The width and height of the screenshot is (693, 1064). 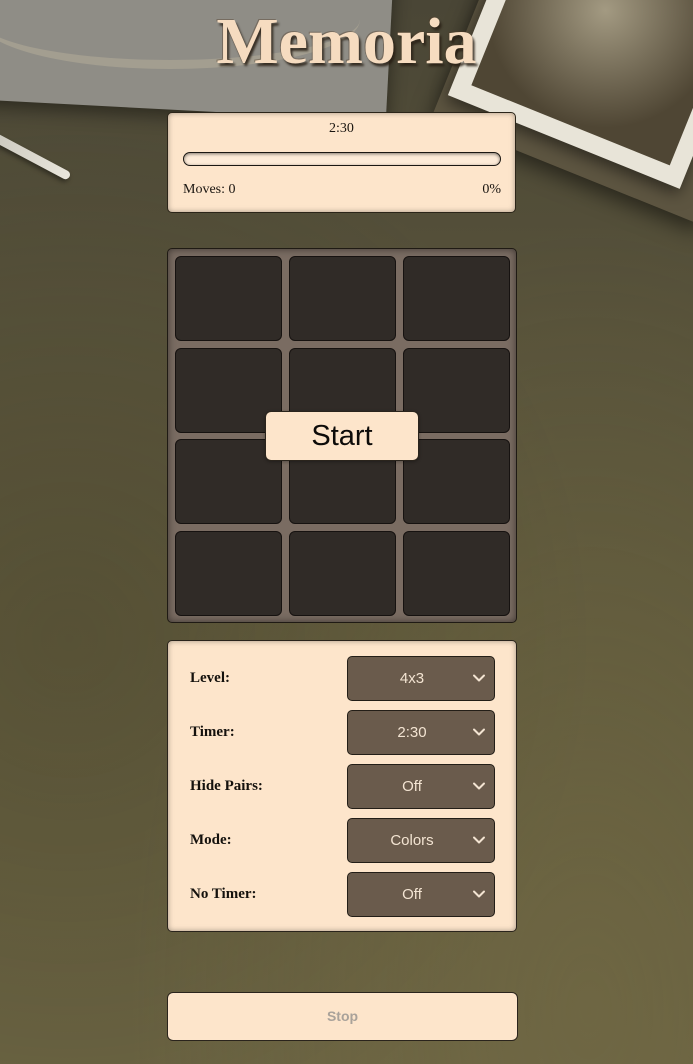 What do you see at coordinates (36, 154) in the screenshot?
I see `background-pen` at bounding box center [36, 154].